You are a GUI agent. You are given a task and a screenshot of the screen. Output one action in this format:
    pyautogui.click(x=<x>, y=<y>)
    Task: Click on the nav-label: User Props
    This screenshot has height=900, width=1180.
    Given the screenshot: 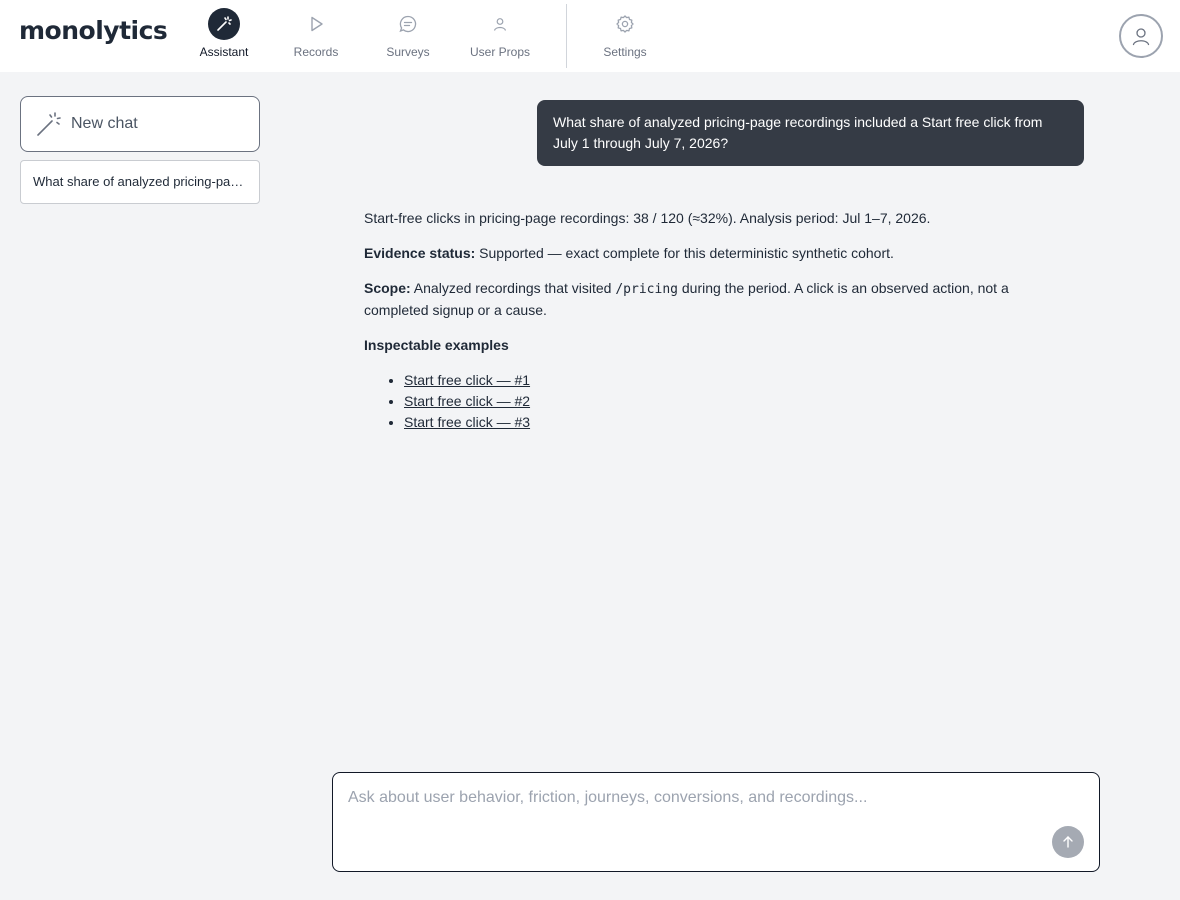 What is the action you would take?
    pyautogui.click(x=500, y=52)
    